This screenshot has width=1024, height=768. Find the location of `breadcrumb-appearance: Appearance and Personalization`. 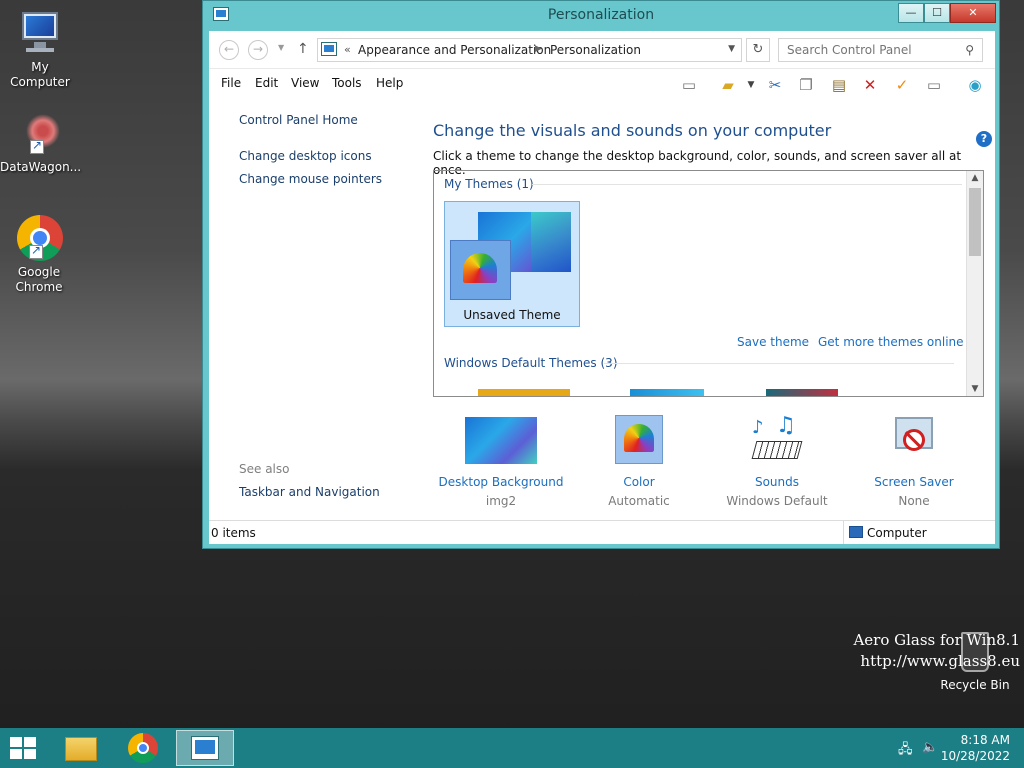

breadcrumb-appearance: Appearance and Personalization is located at coordinates (454, 50).